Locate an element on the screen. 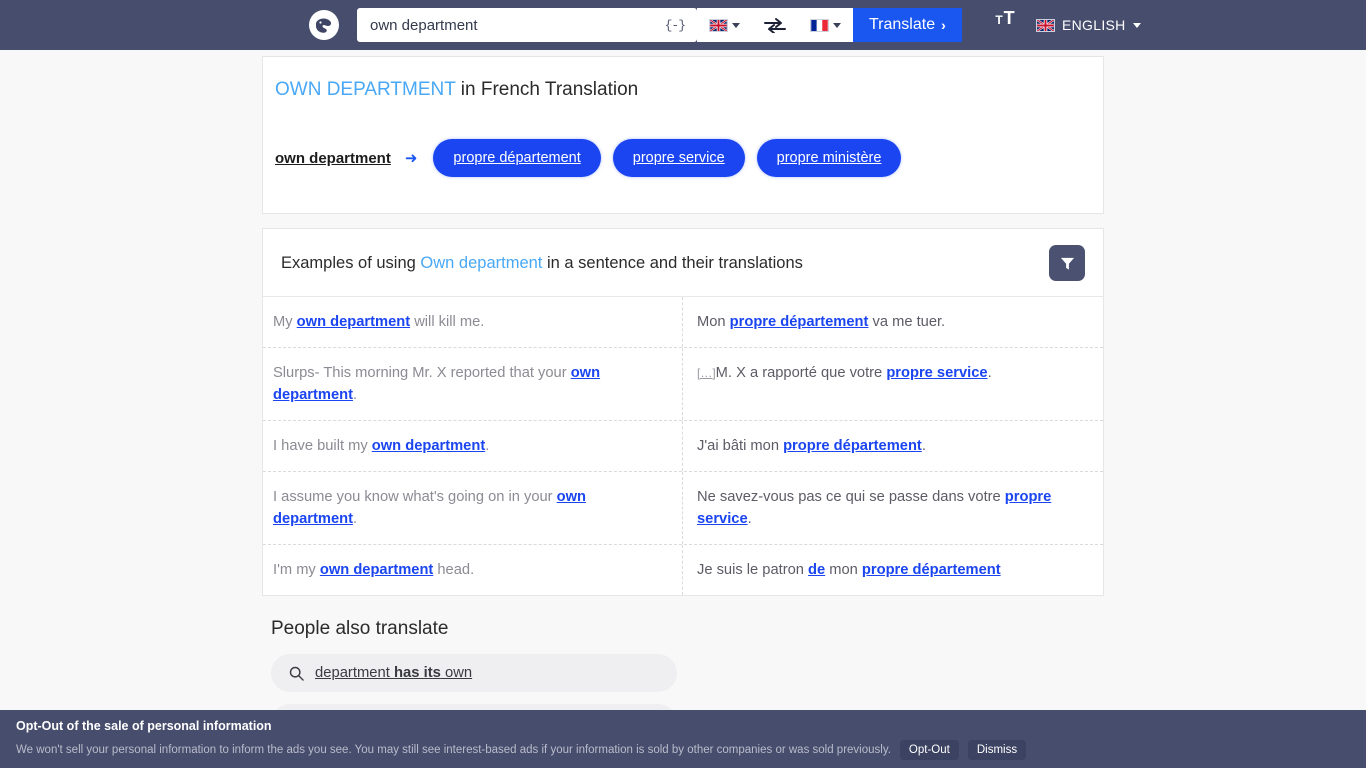 The height and width of the screenshot is (768, 1366). swap-languages-icon is located at coordinates (775, 25).